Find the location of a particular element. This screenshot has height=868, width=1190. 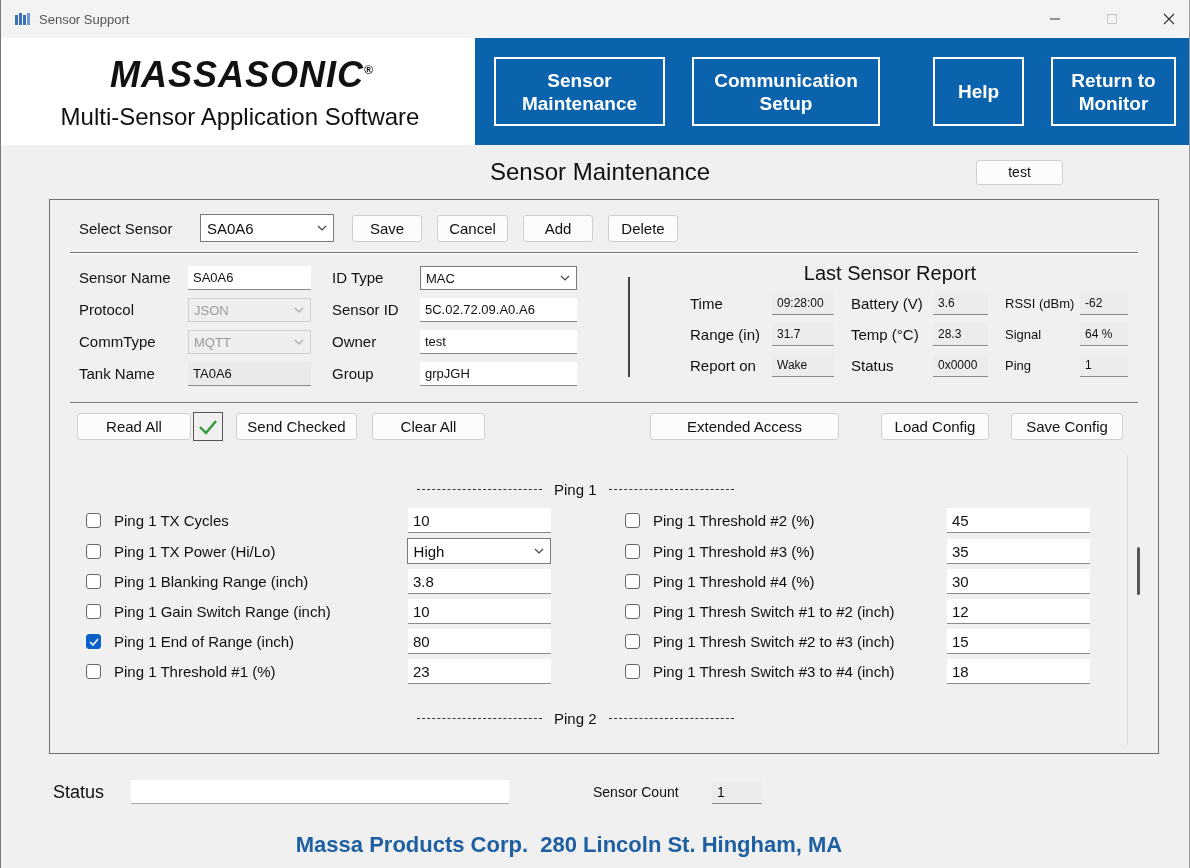

app-subtitle: Multi-Sensor Application Software is located at coordinates (239, 117).